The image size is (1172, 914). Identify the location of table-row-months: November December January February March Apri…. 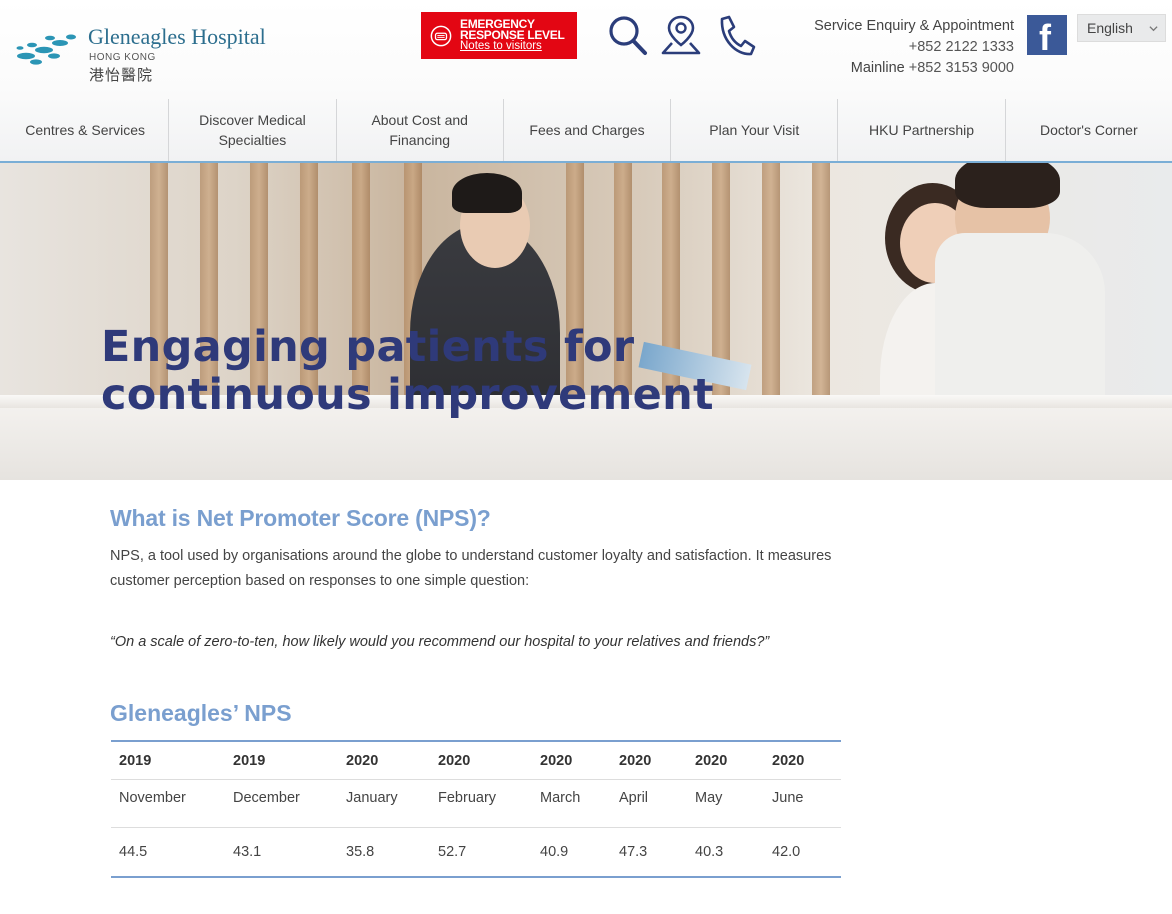
(476, 804).